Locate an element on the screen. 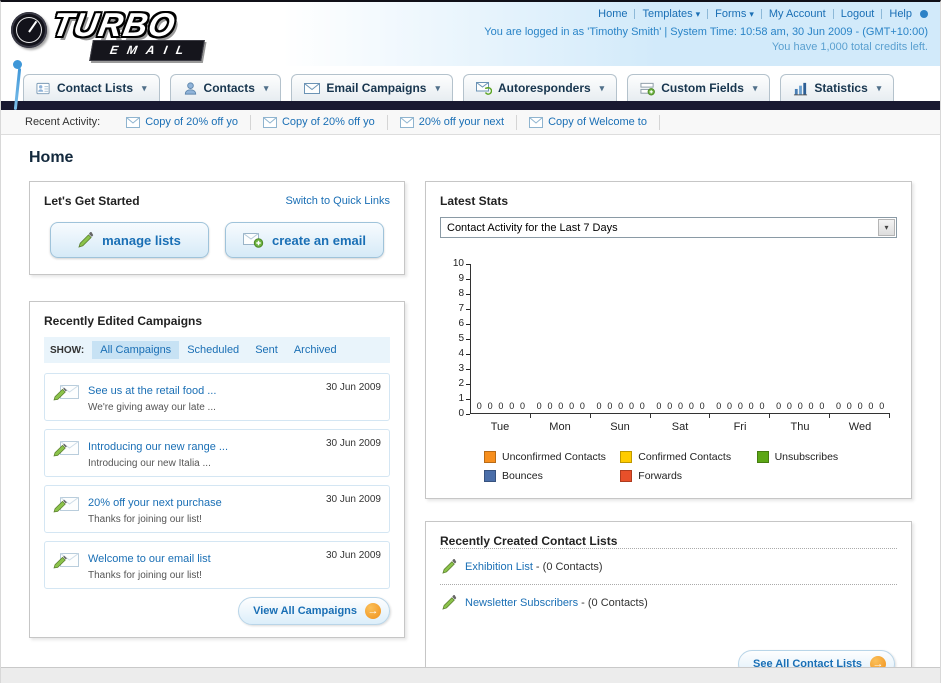  nav-tab-label: Email Campaigns is located at coordinates (376, 88).